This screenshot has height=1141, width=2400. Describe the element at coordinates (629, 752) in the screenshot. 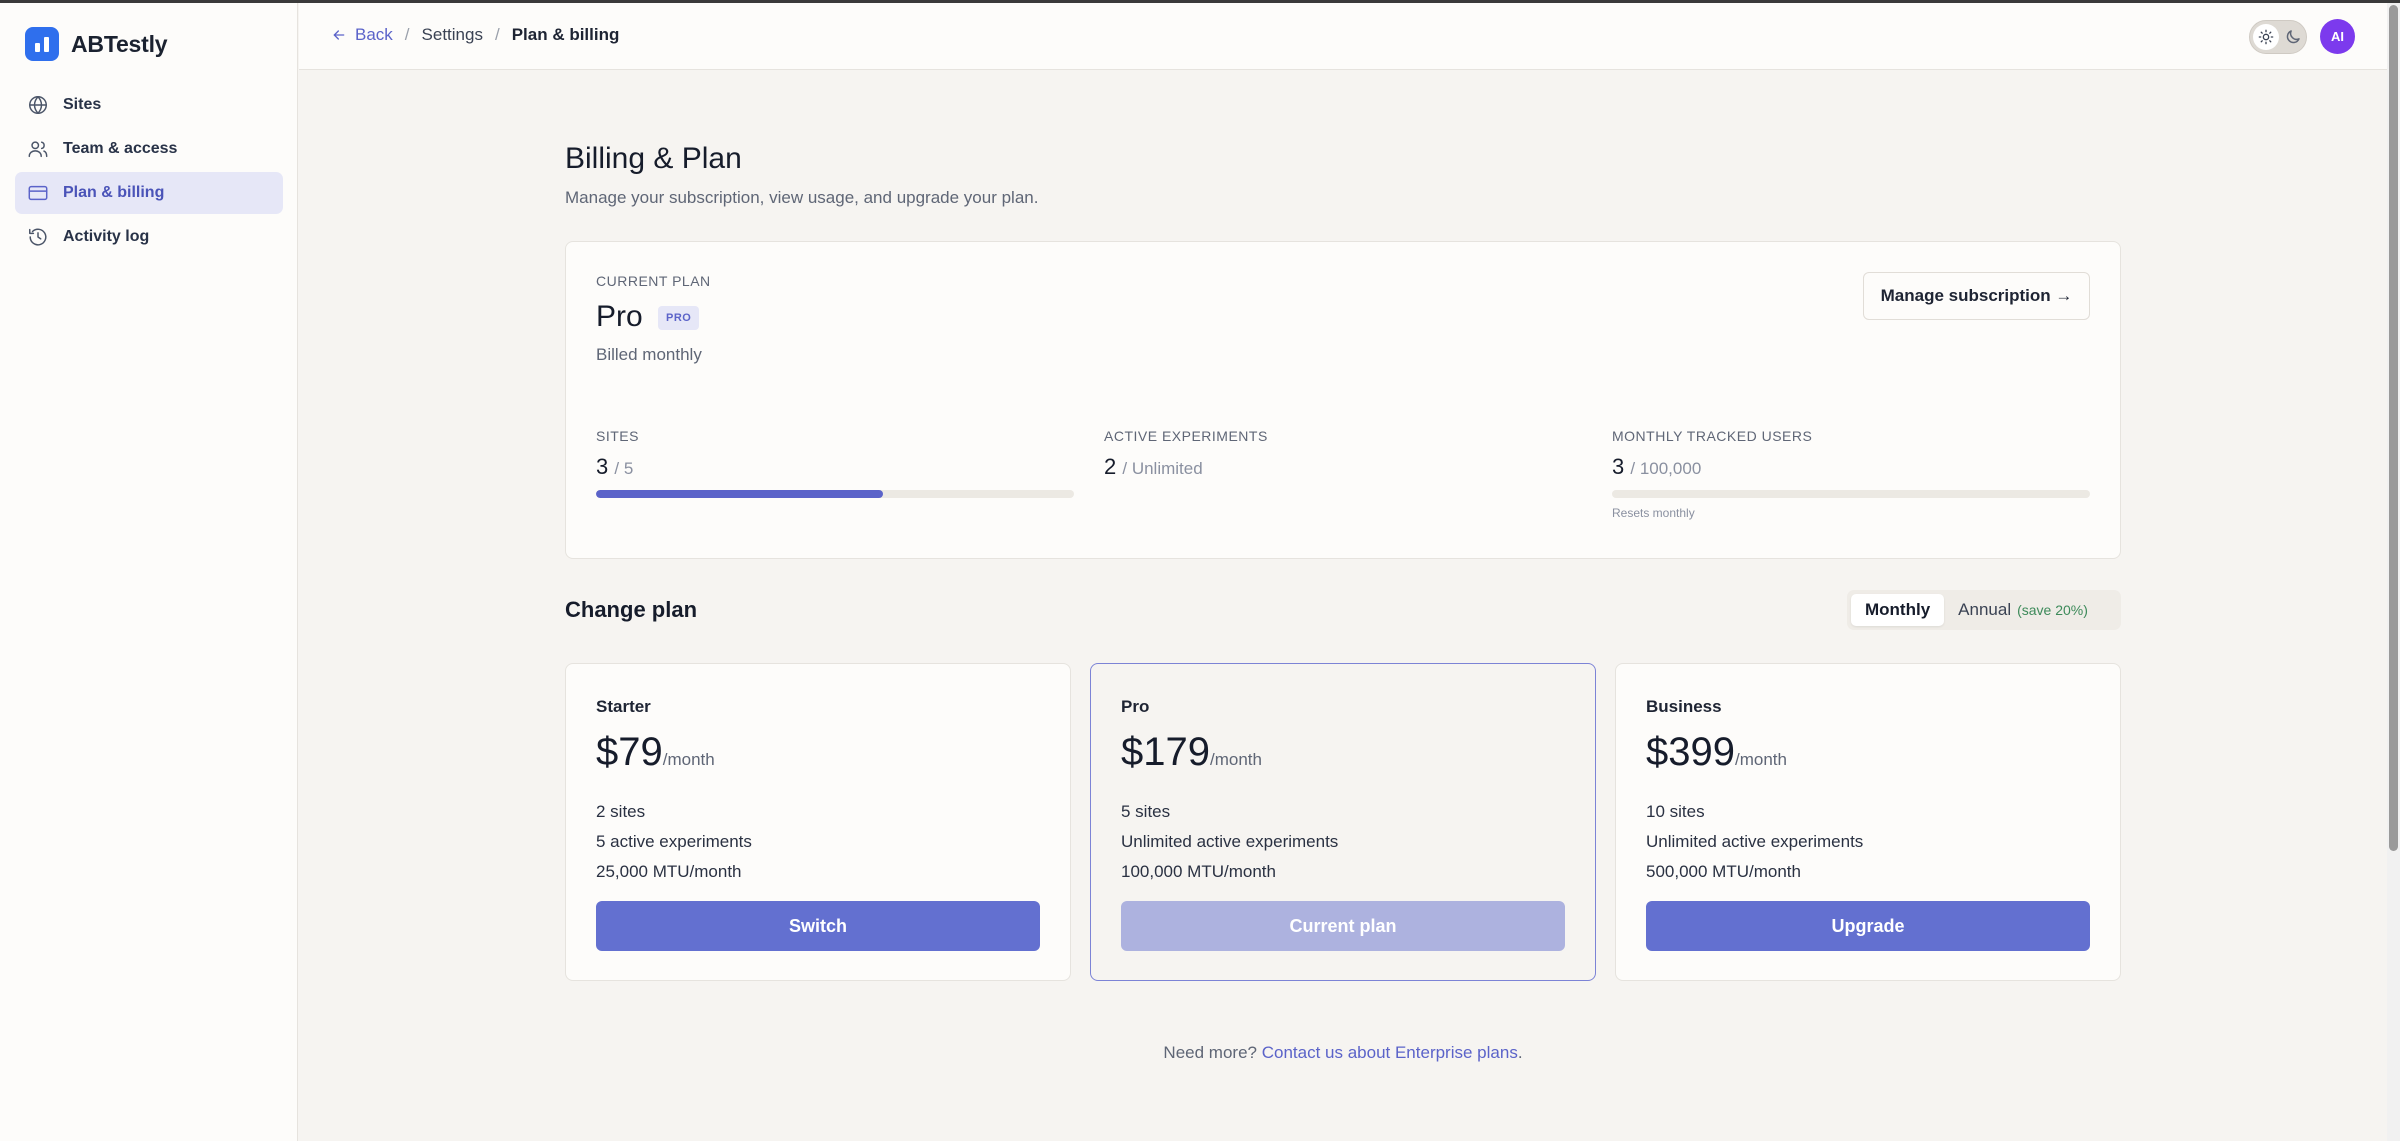

I see `price-amount: $79` at that location.